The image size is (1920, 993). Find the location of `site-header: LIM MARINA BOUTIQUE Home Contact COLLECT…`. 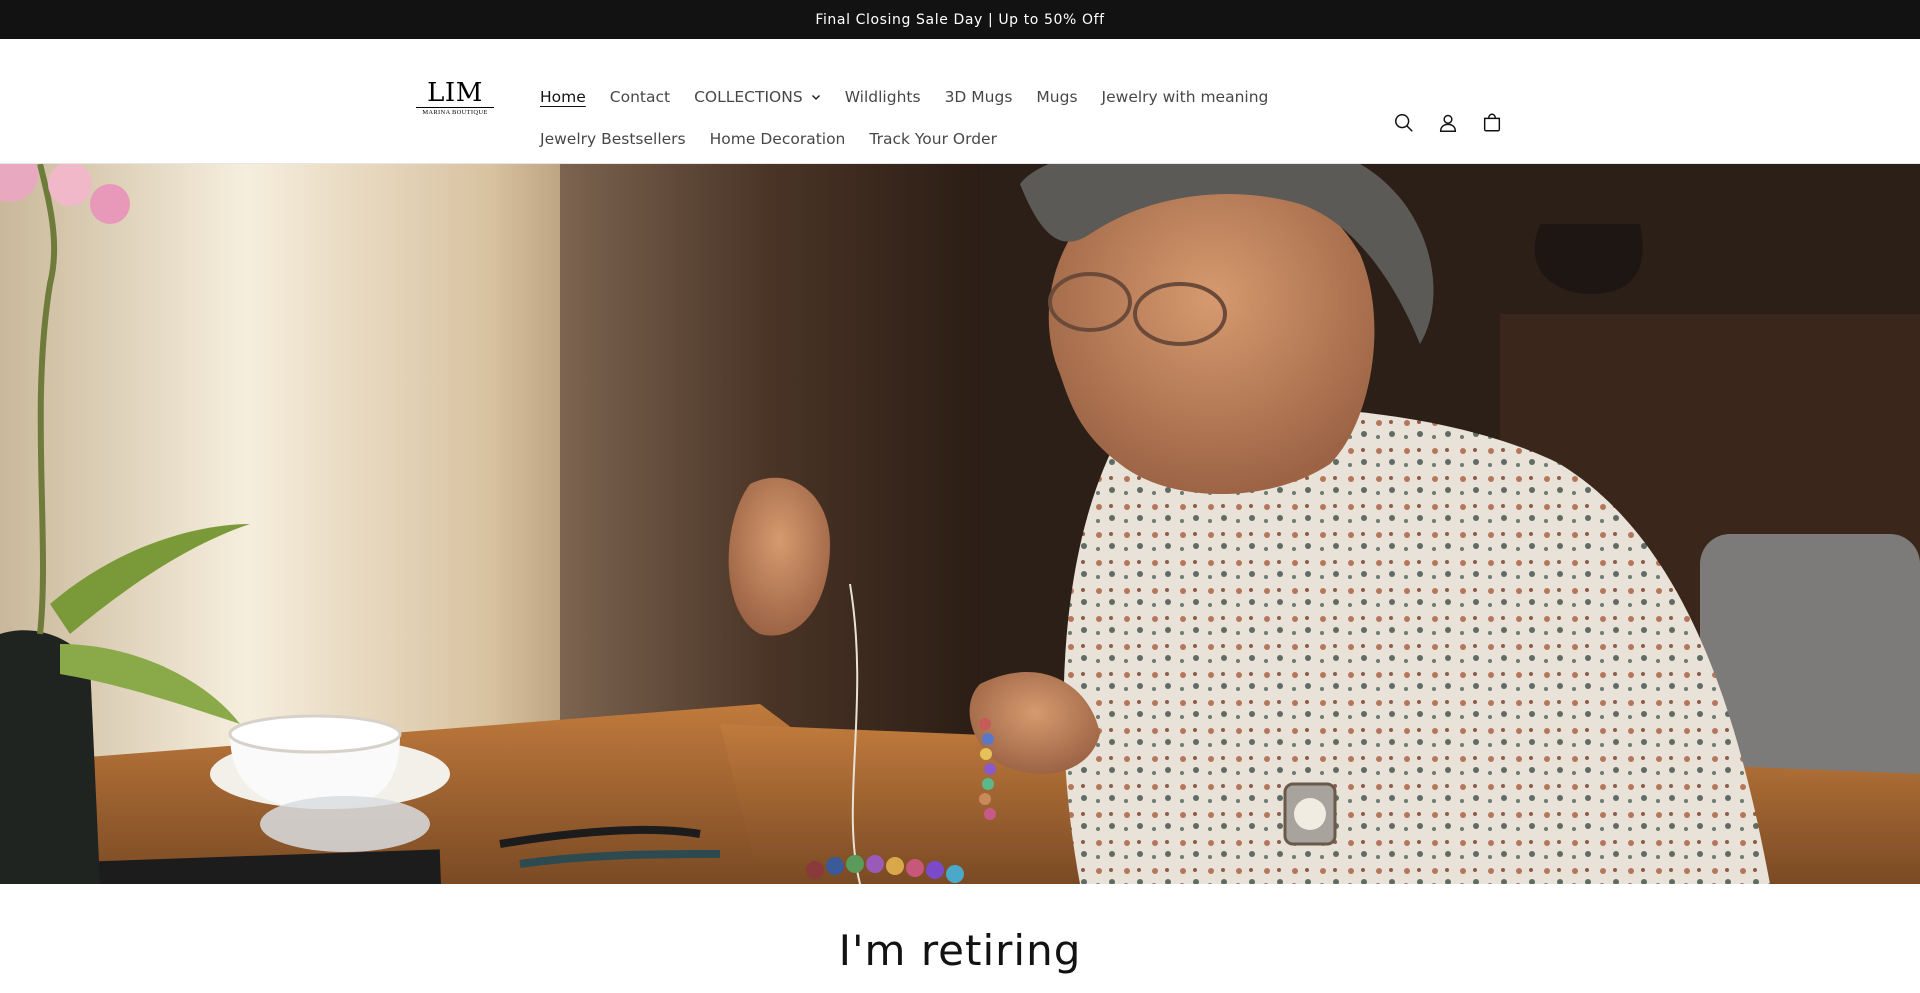

site-header: LIM MARINA BOUTIQUE Home Contact COLLECT… is located at coordinates (960, 101).